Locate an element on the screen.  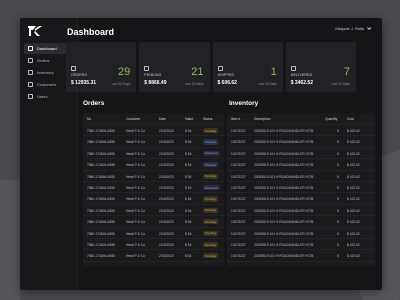
stat-card-shipped: SHIPPED $ 606.62 1 Last 30 Days is located at coordinates (247, 67).